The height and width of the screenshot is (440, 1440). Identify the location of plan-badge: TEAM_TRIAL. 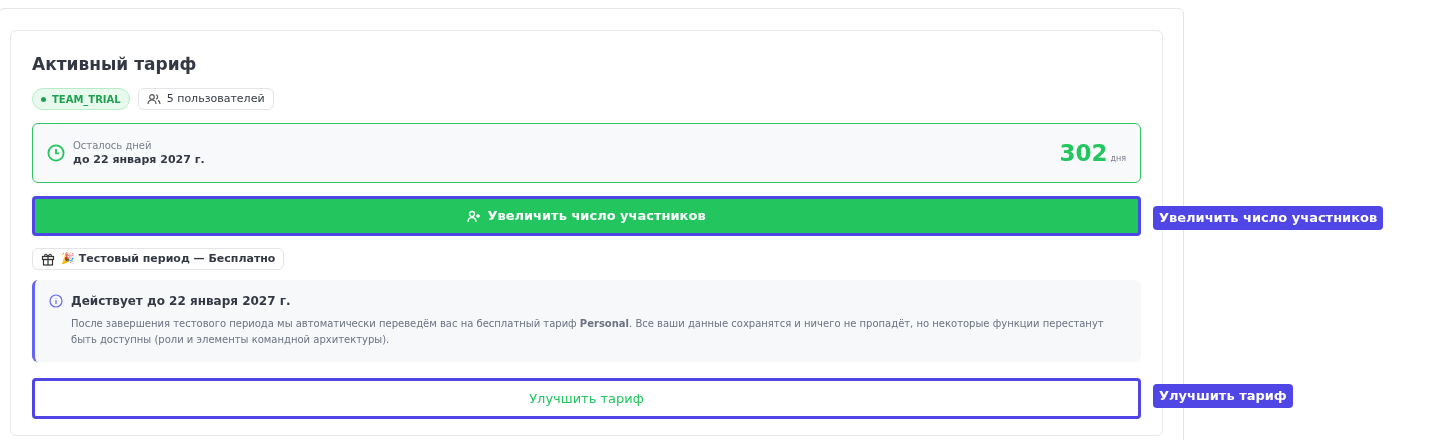
(81, 99).